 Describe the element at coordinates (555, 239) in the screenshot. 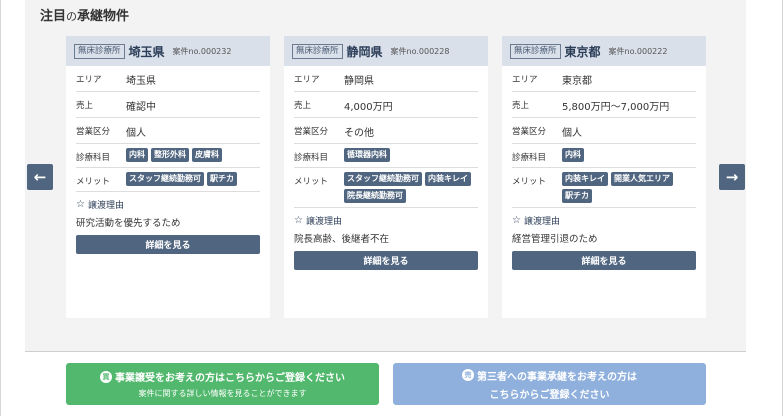

I see `transfer-reason: 経営管理引退のため` at that location.